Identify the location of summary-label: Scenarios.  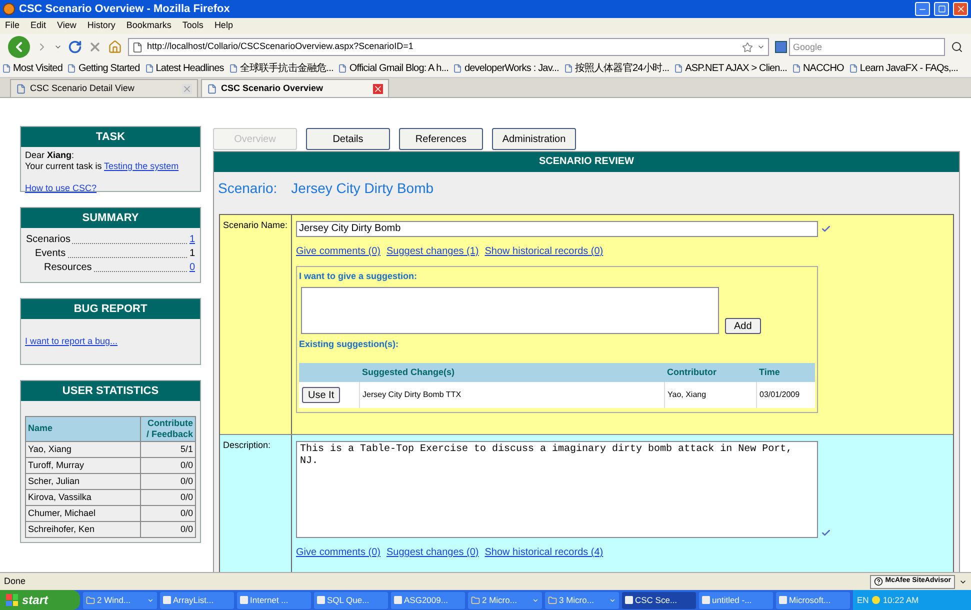
(48, 240).